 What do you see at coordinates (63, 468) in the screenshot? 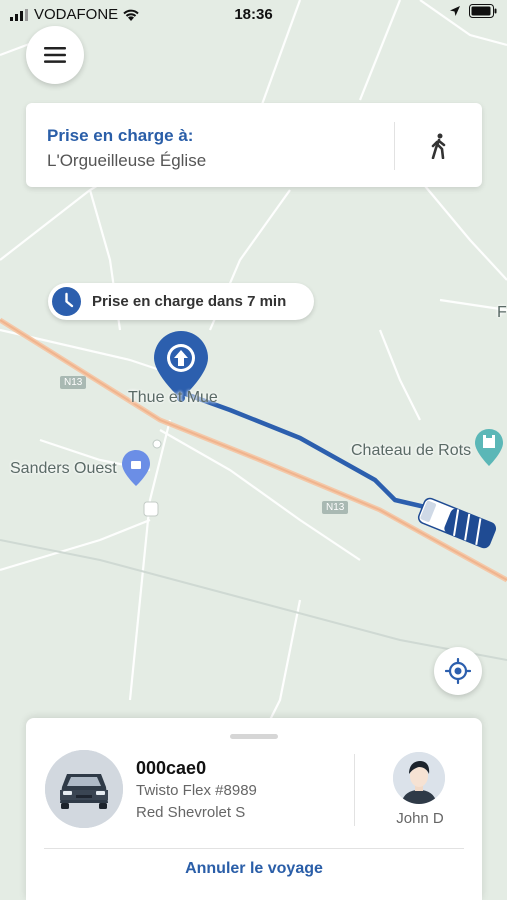
I see `map-label-sanders-ouest: Sanders Ouest` at bounding box center [63, 468].